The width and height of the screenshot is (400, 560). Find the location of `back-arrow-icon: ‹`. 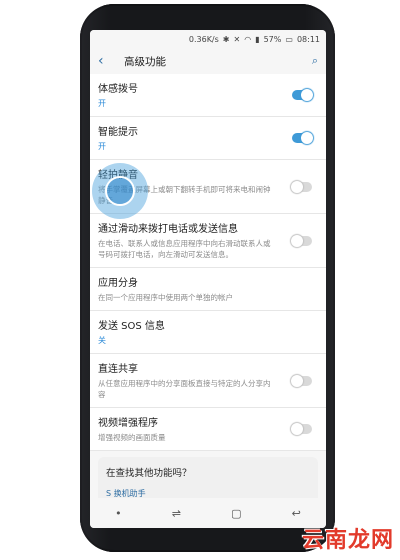

back-arrow-icon: ‹ is located at coordinates (107, 61).